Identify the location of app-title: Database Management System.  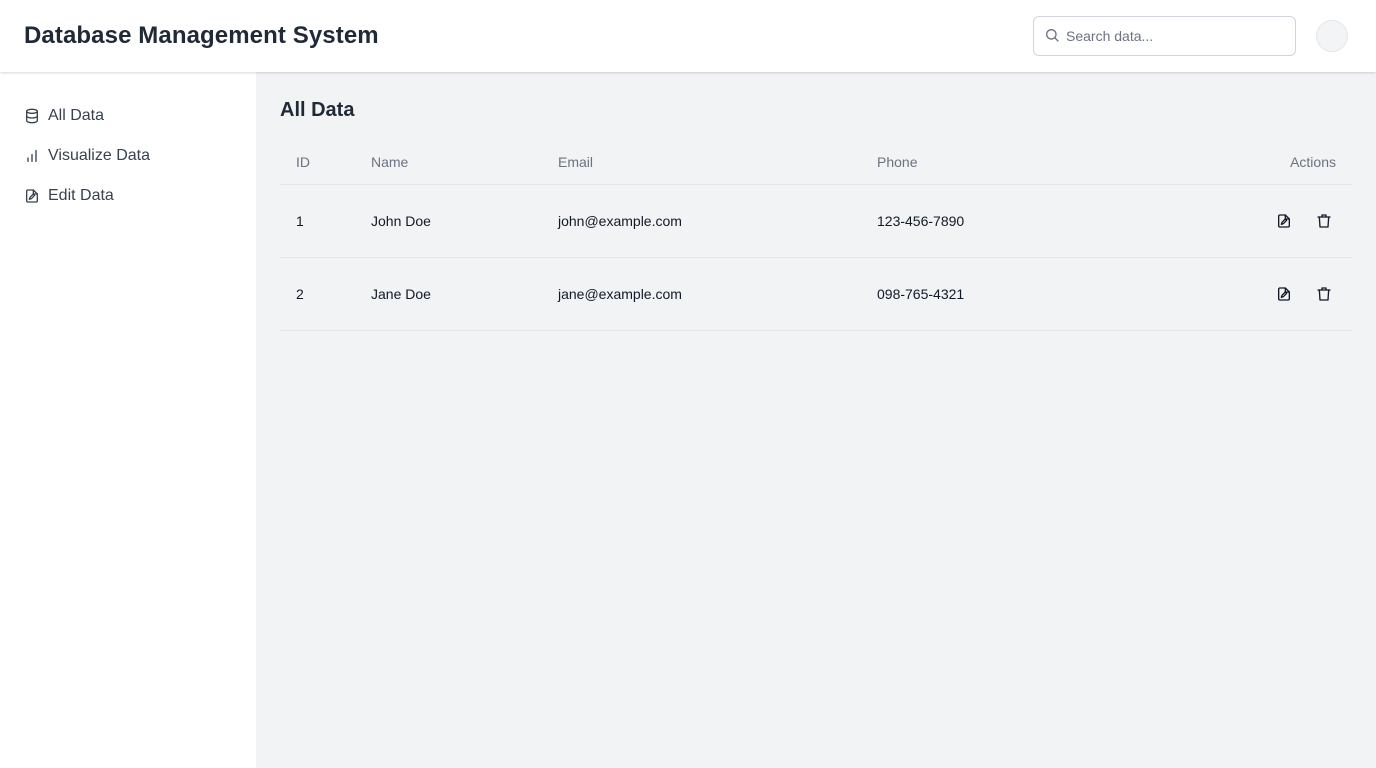
(201, 35).